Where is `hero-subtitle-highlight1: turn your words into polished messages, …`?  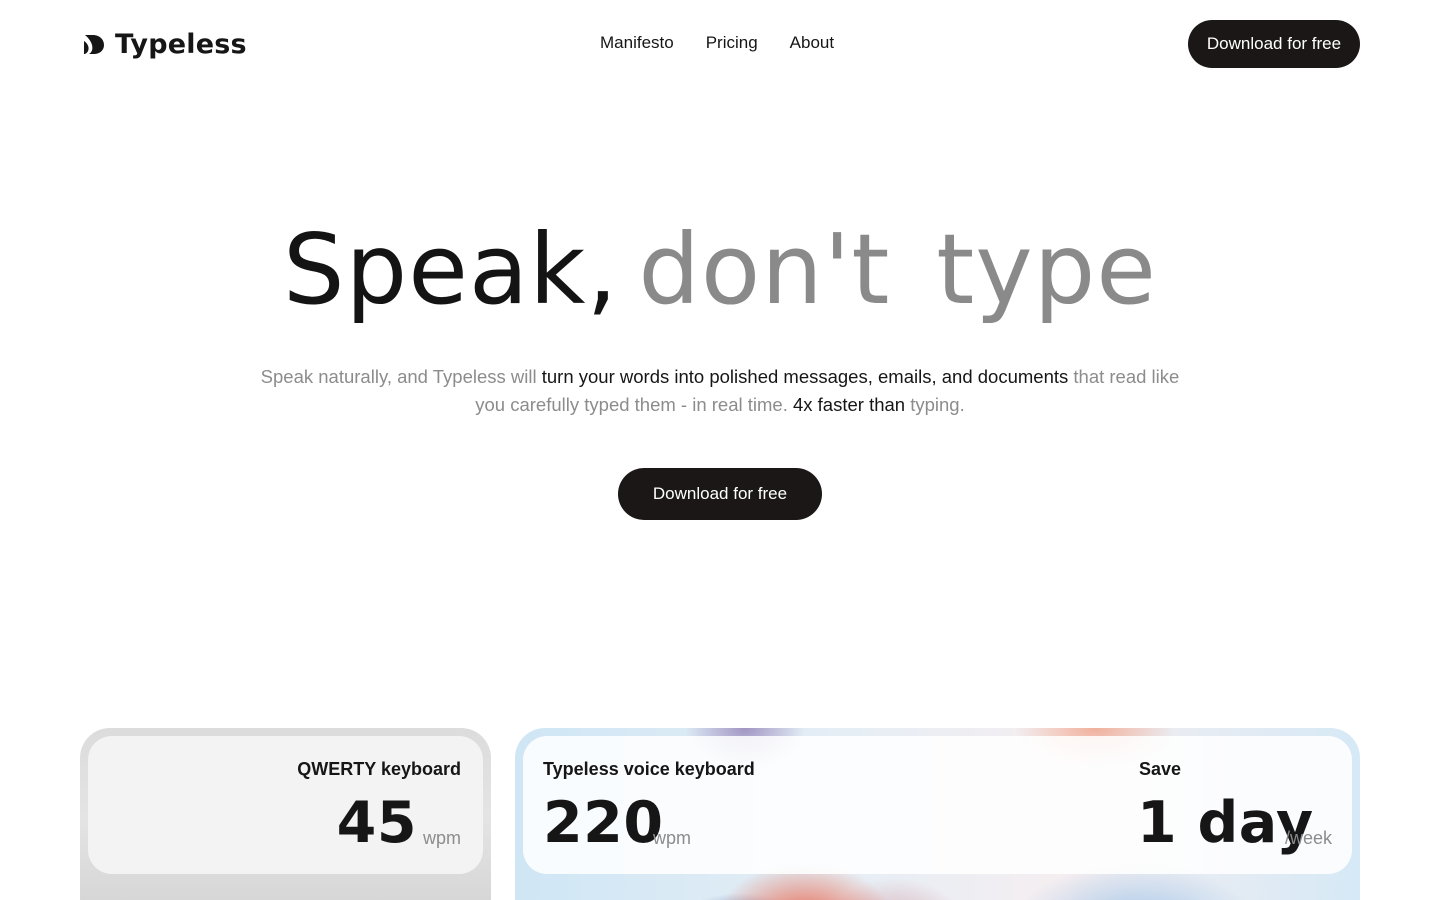 hero-subtitle-highlight1: turn your words into polished messages, … is located at coordinates (805, 376).